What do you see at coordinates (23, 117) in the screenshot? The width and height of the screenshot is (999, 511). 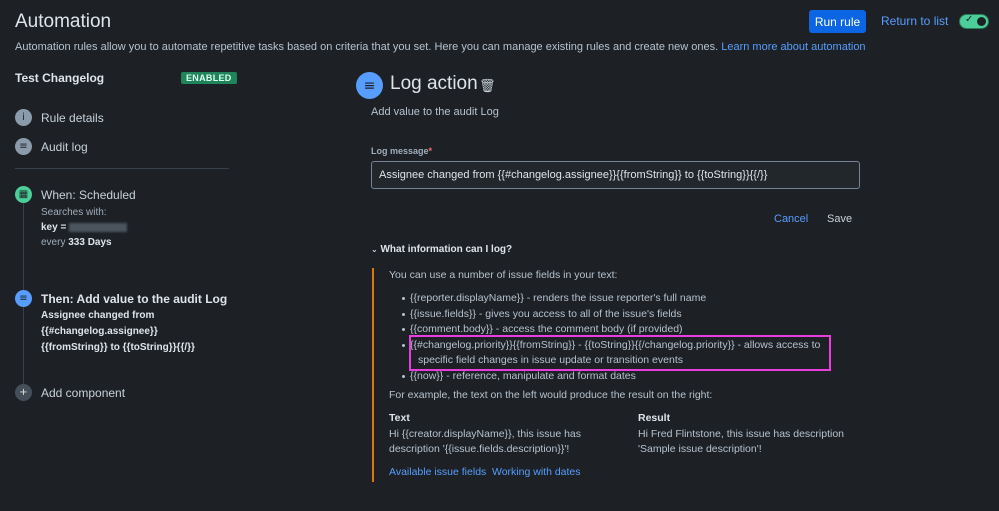 I see `info-icon: i` at bounding box center [23, 117].